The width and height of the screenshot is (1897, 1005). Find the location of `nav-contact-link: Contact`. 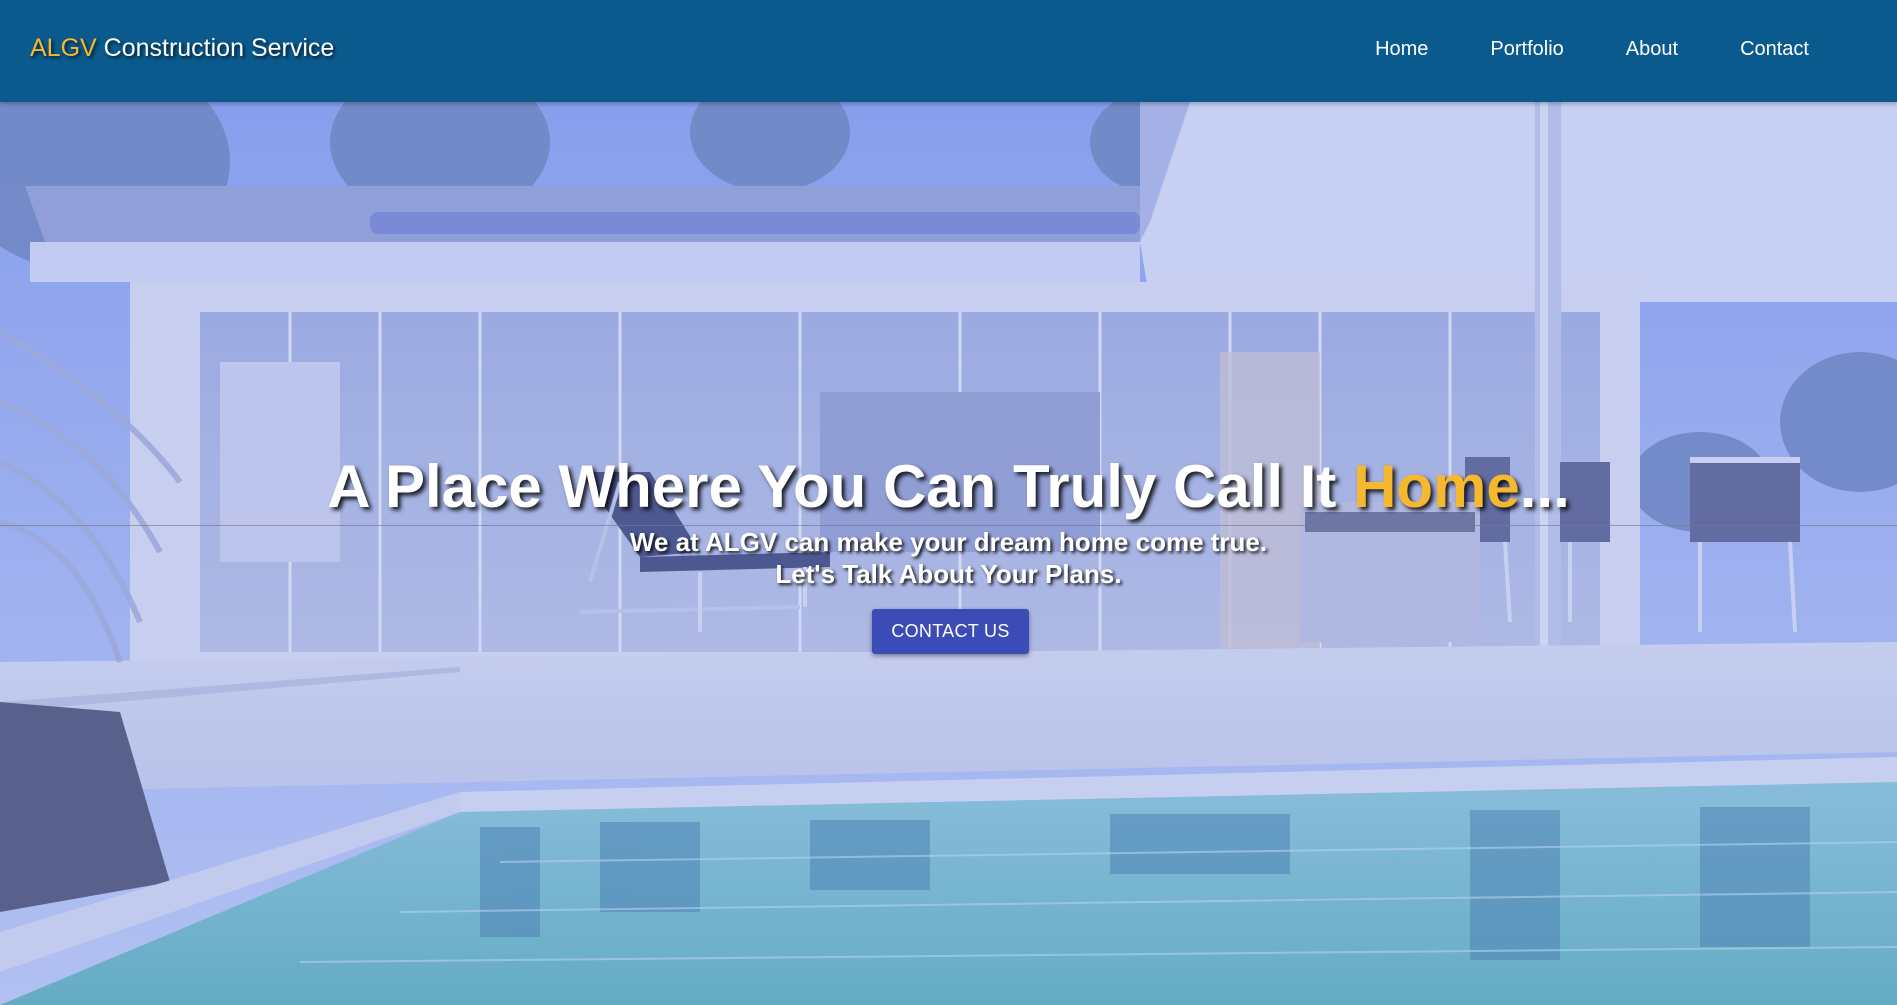

nav-contact-link: Contact is located at coordinates (1774, 49).